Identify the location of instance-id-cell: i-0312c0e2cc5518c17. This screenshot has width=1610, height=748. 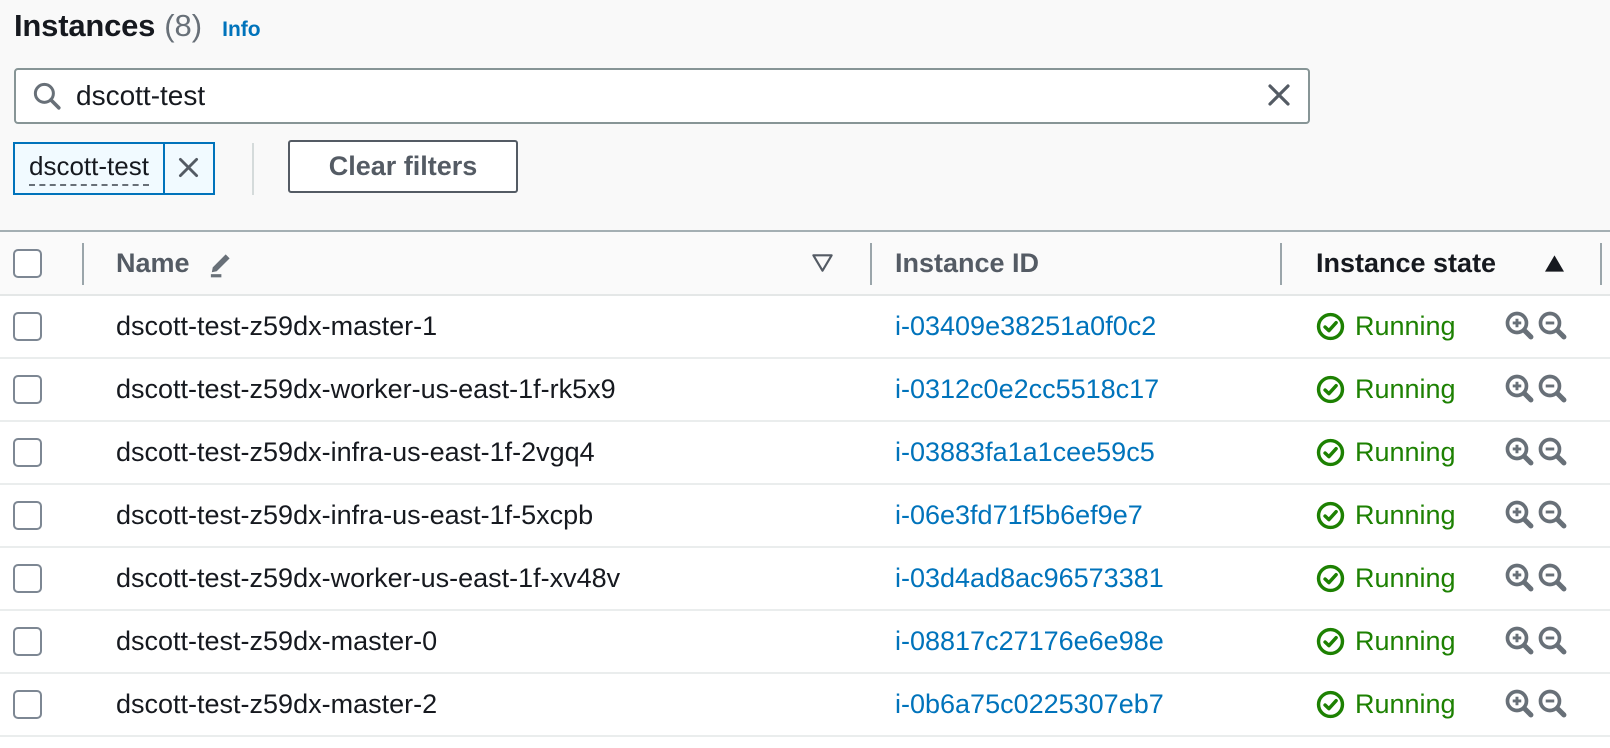
(1076, 389).